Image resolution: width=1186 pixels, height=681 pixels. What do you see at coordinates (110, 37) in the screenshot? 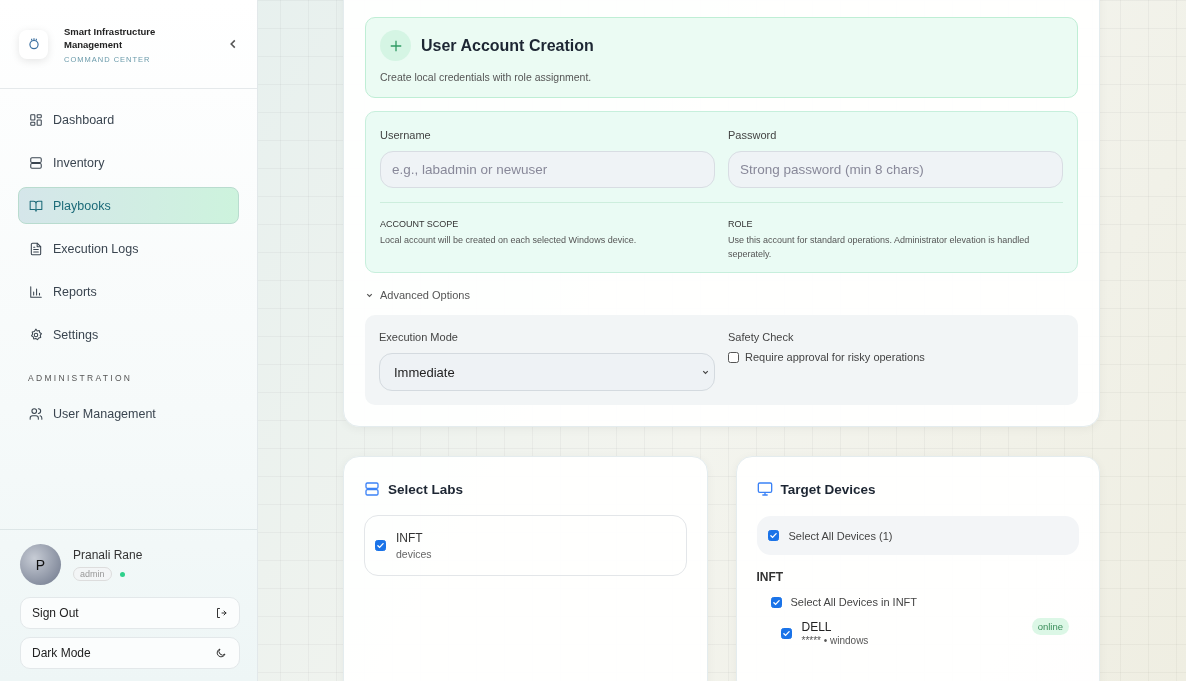
I see `app-title: Smart Infrastructure Management` at bounding box center [110, 37].